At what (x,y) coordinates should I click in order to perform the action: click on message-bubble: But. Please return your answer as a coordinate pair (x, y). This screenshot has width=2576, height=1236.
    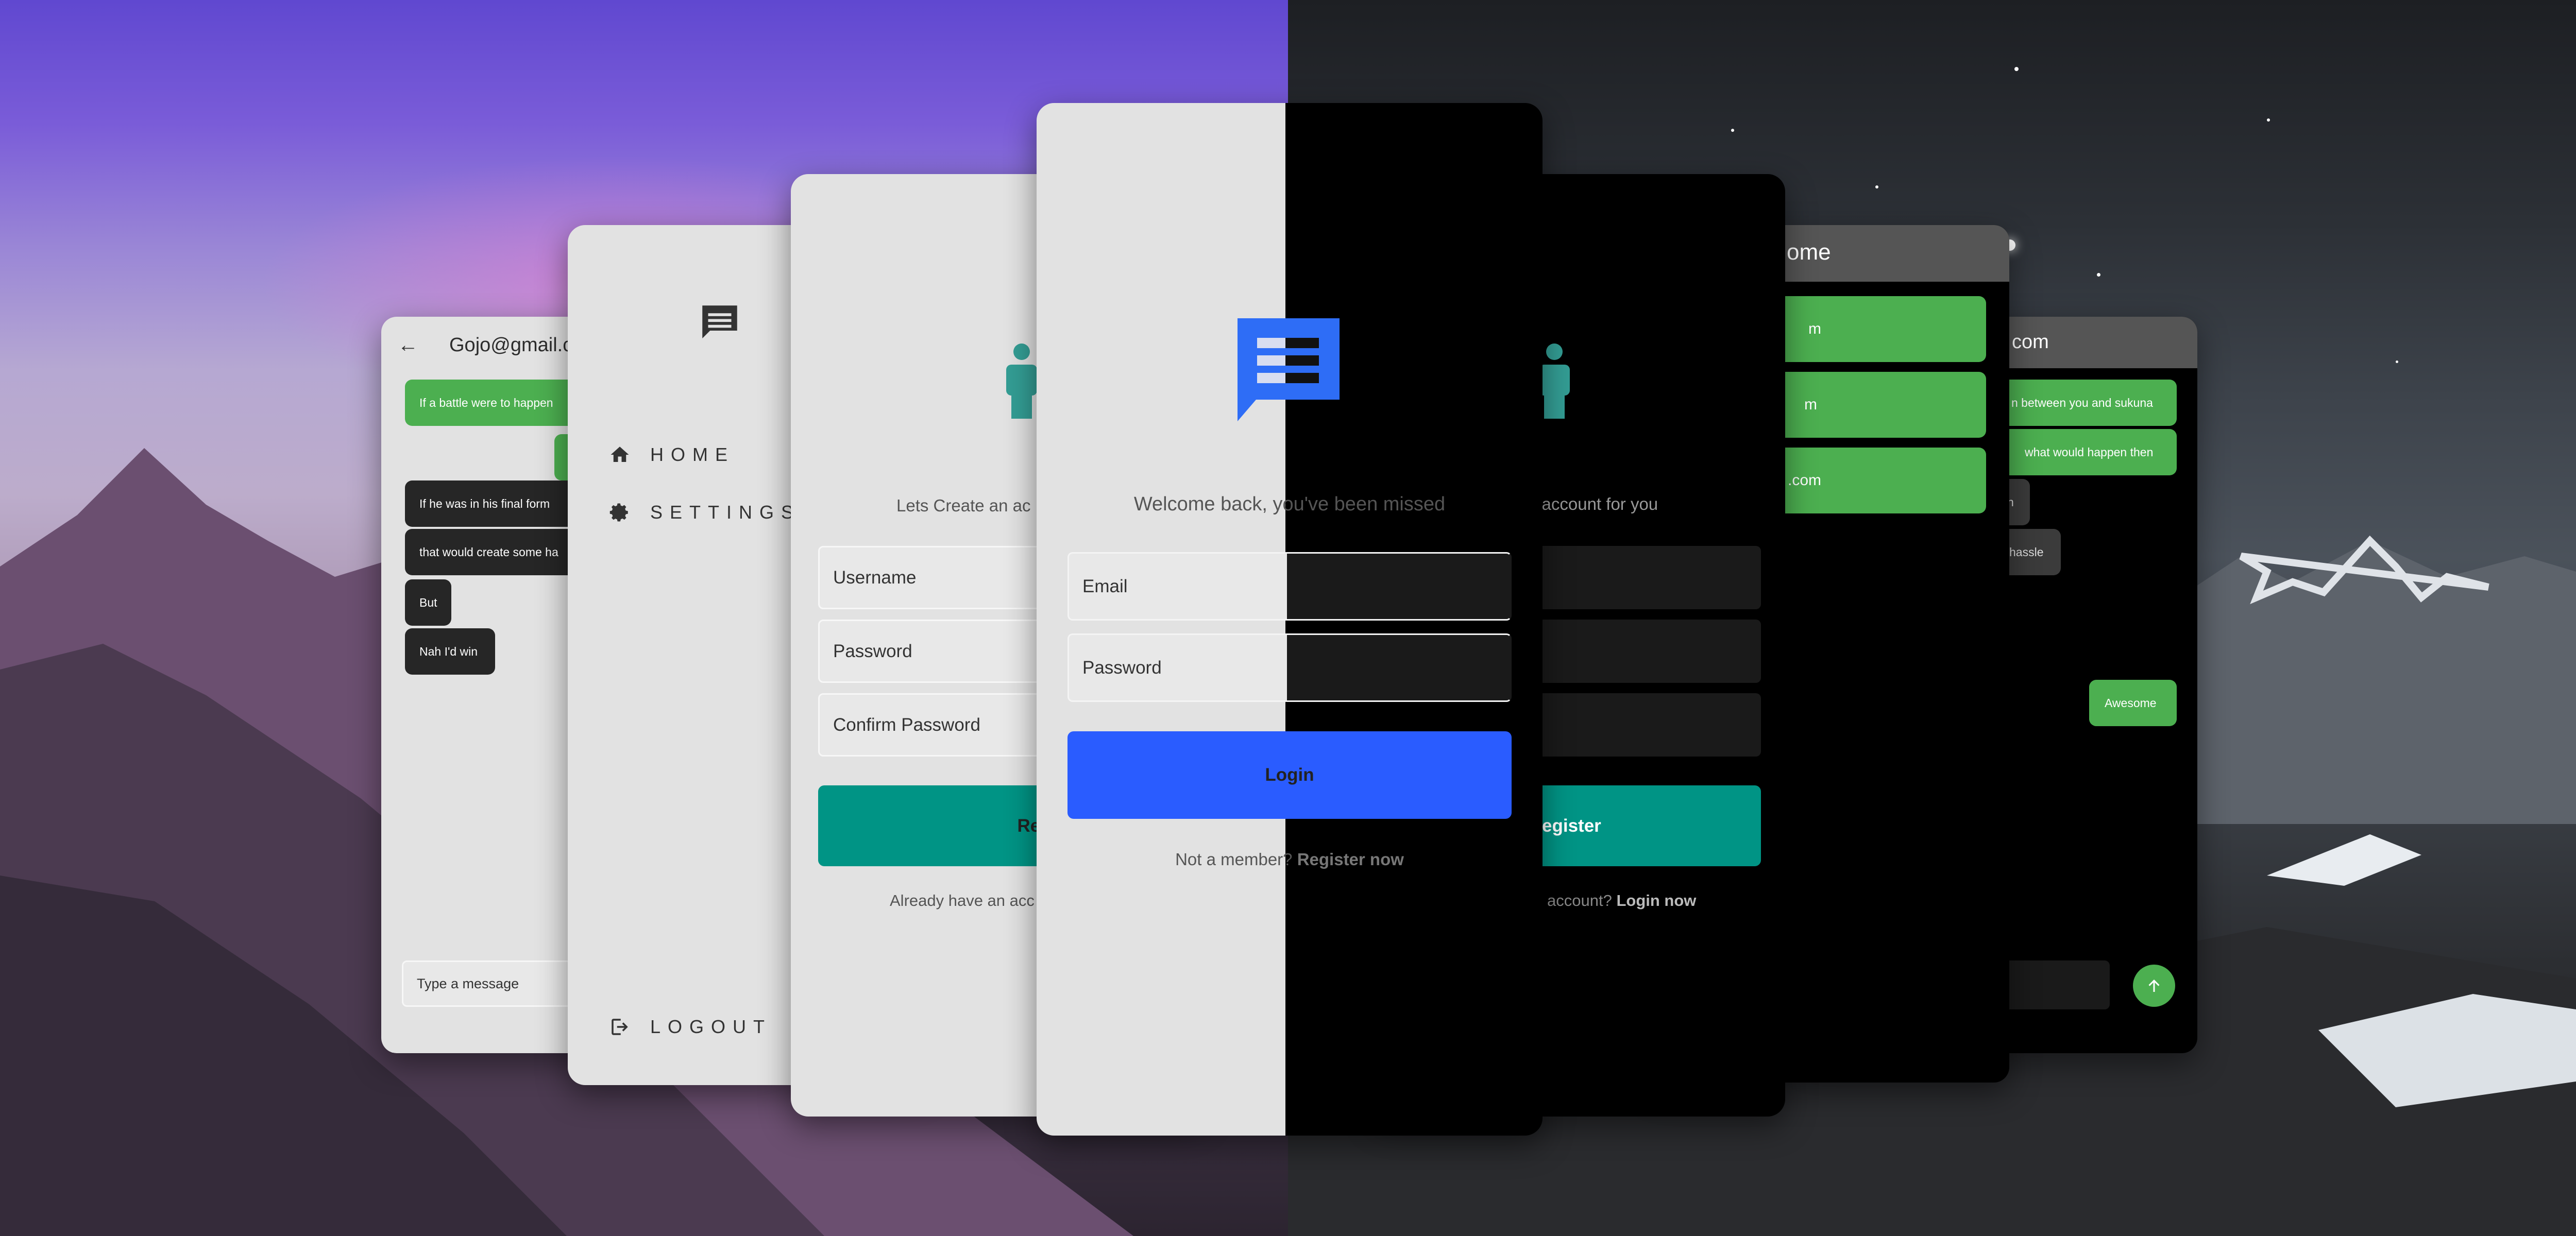
    Looking at the image, I should click on (428, 602).